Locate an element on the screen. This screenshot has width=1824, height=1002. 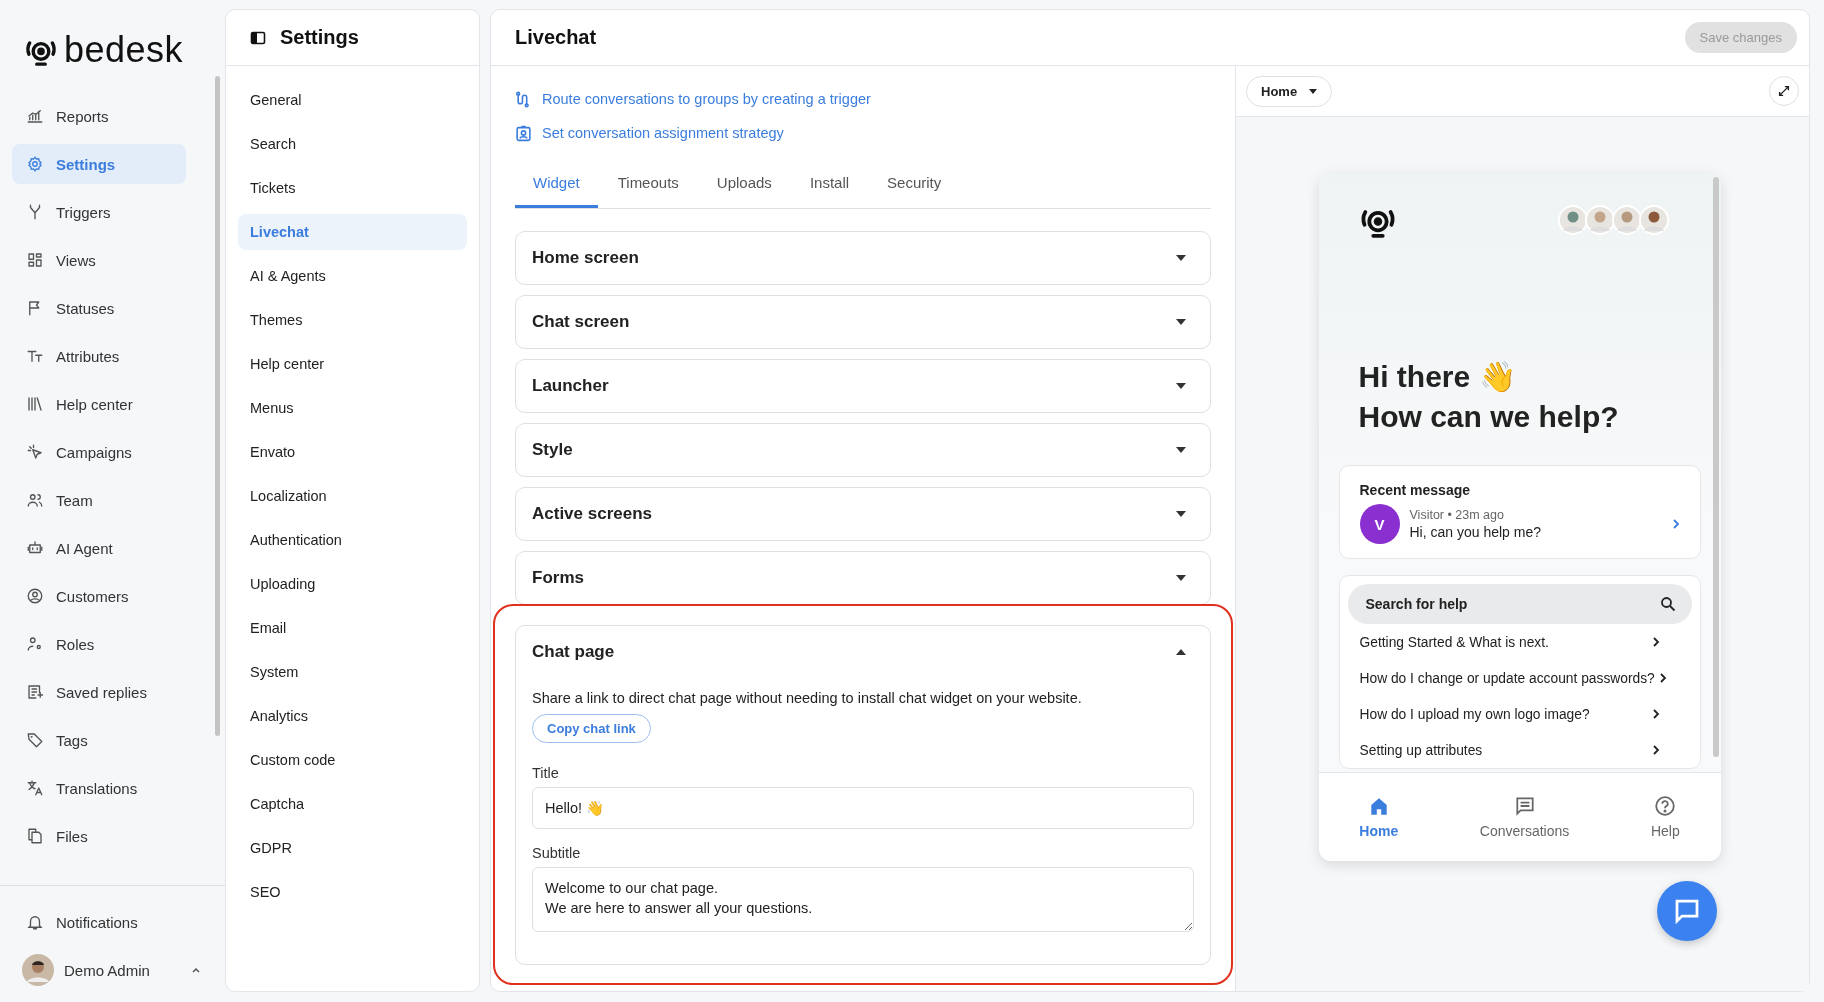
list-icon is located at coordinates (35, 692).